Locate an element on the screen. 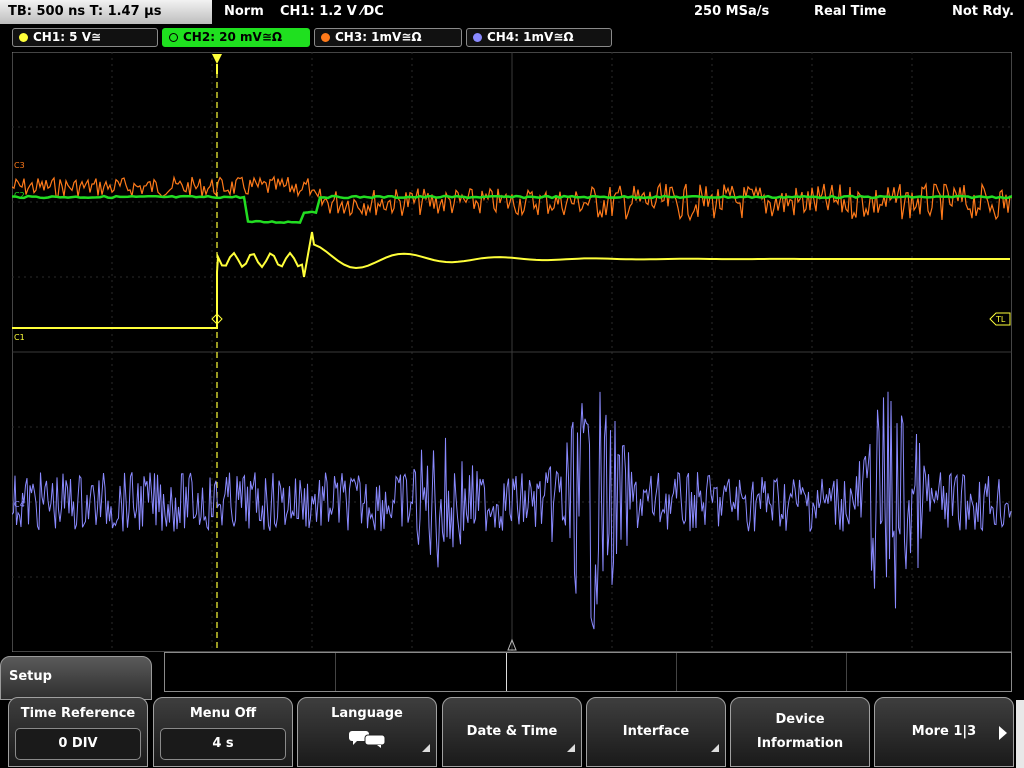  c3-marker: C3 is located at coordinates (19, 165).